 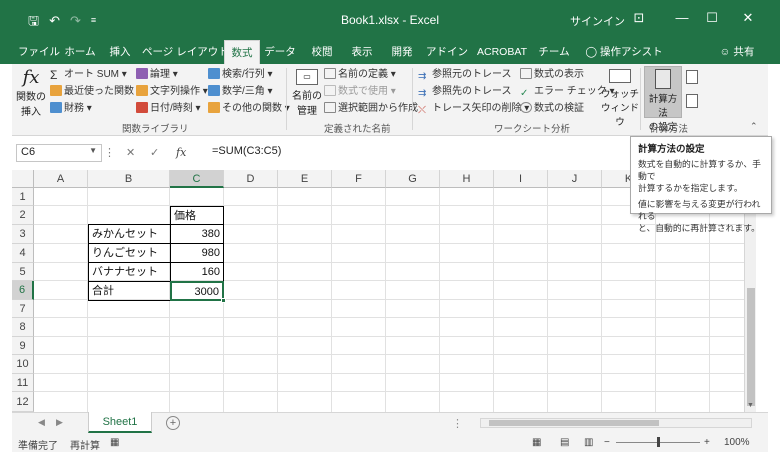 What do you see at coordinates (502, 52) in the screenshot?
I see `tab-acrobat: ACROBAT` at bounding box center [502, 52].